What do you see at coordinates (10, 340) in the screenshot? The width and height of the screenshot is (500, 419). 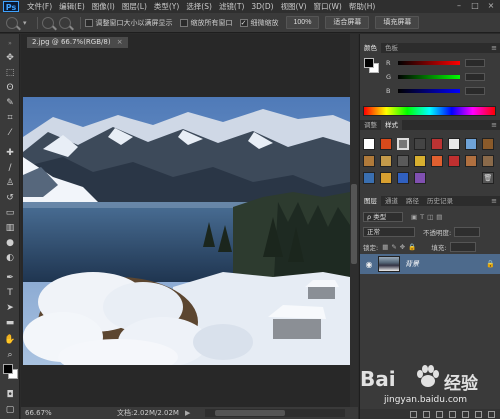 I see `hand-tool-icon: ✋` at bounding box center [10, 340].